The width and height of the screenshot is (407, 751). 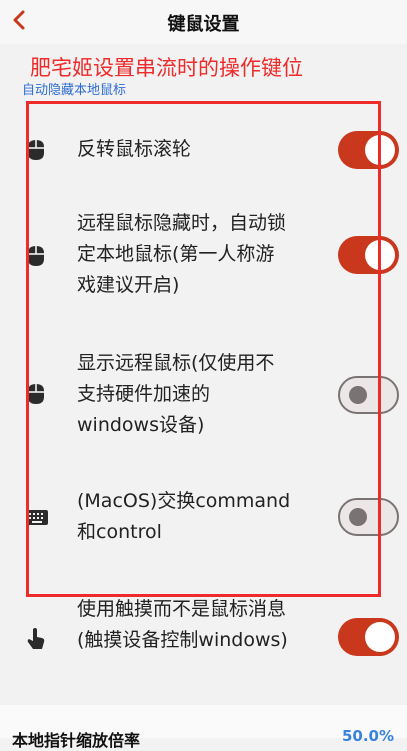 I want to click on setting-label: (MacOS)交换command和control, so click(x=184, y=516).